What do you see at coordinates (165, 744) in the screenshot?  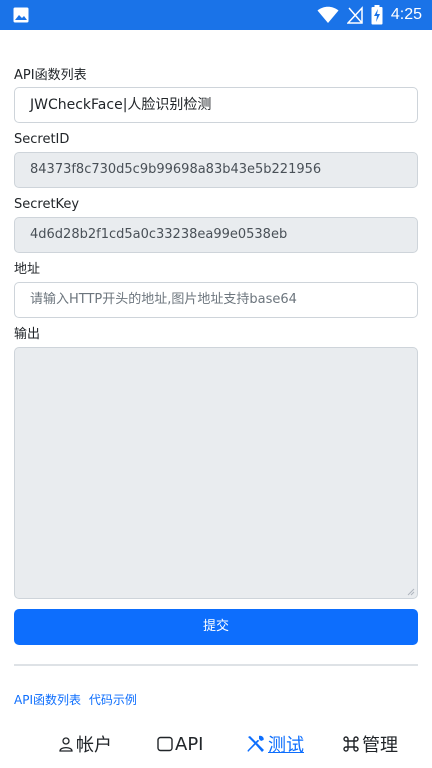 I see `square-icon` at bounding box center [165, 744].